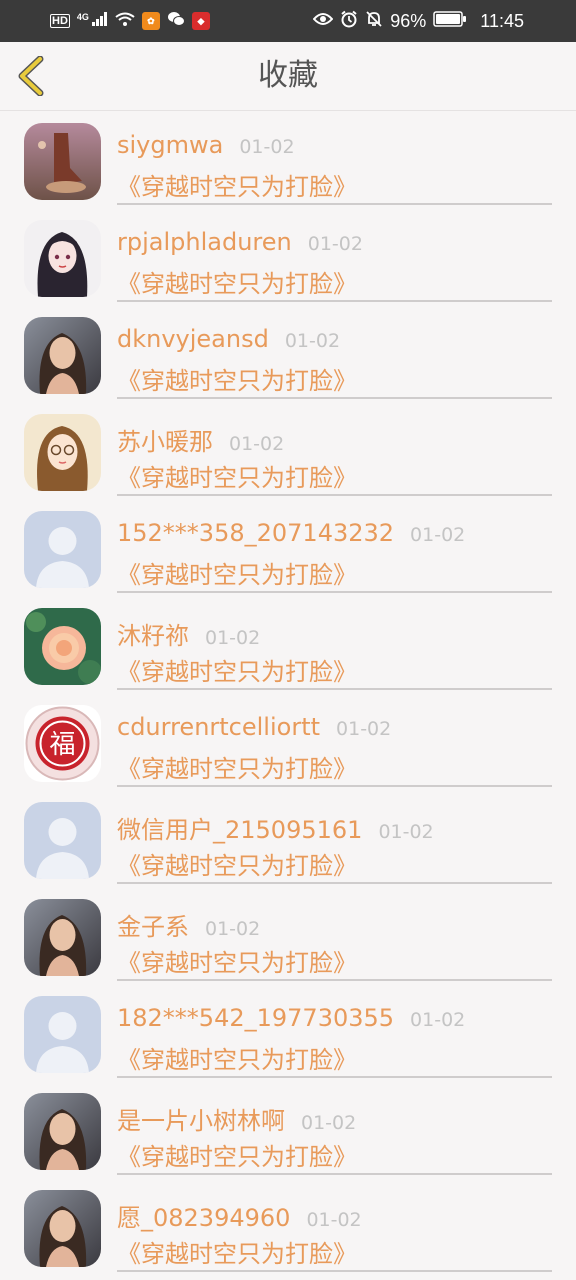 The image size is (576, 1280). I want to click on favorite-list-item: 是一片小树林啊 01-02 《穿越时空只为打脸》, so click(288, 1129).